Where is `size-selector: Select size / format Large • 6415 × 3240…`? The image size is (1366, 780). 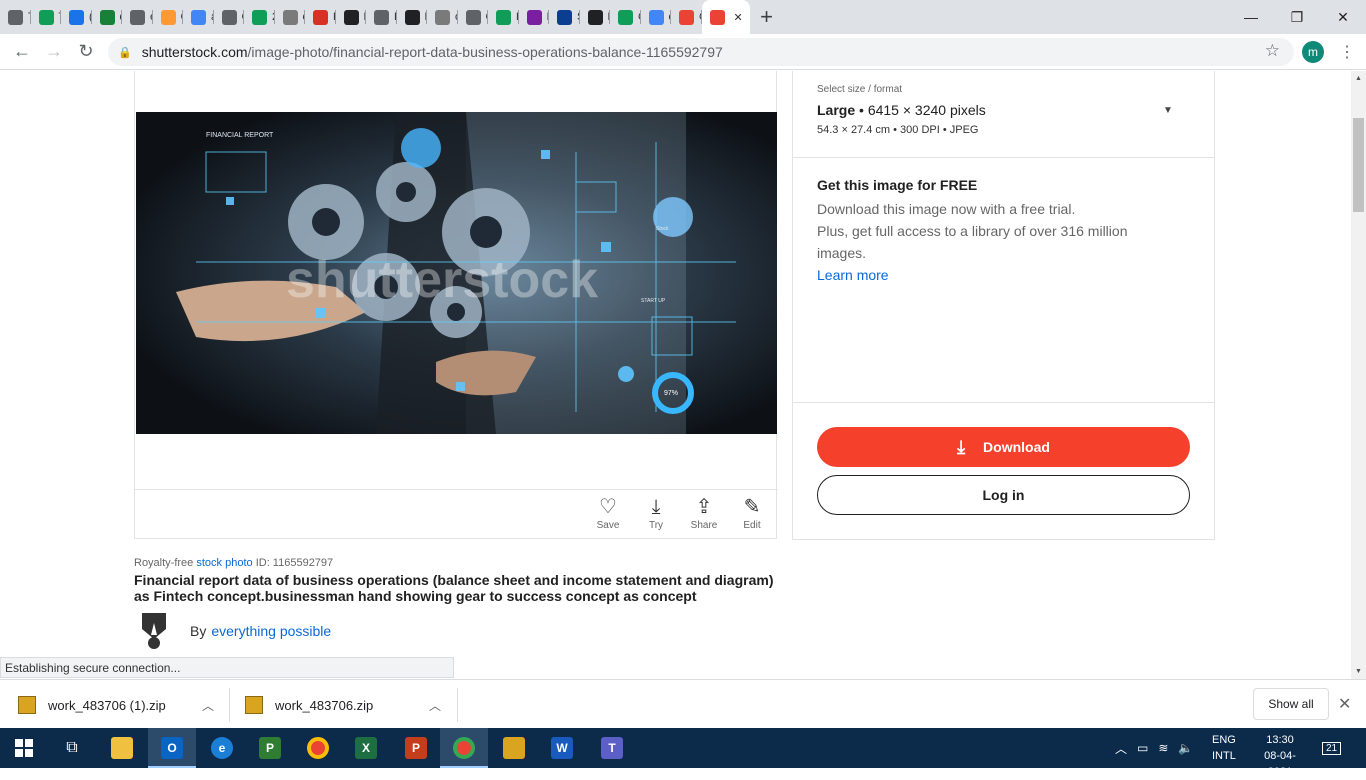
size-selector: Select size / format Large • 6415 × 3240… is located at coordinates (1003, 114).